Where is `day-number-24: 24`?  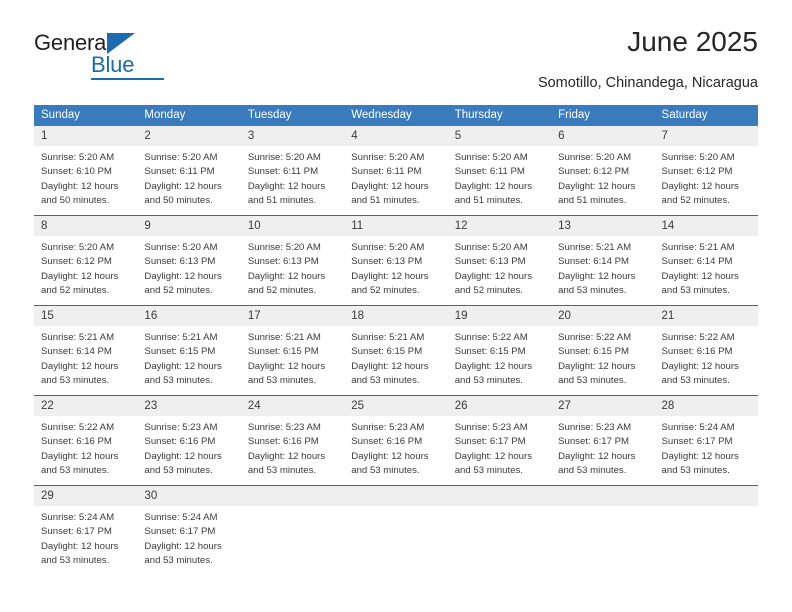 day-number-24: 24 is located at coordinates (292, 406).